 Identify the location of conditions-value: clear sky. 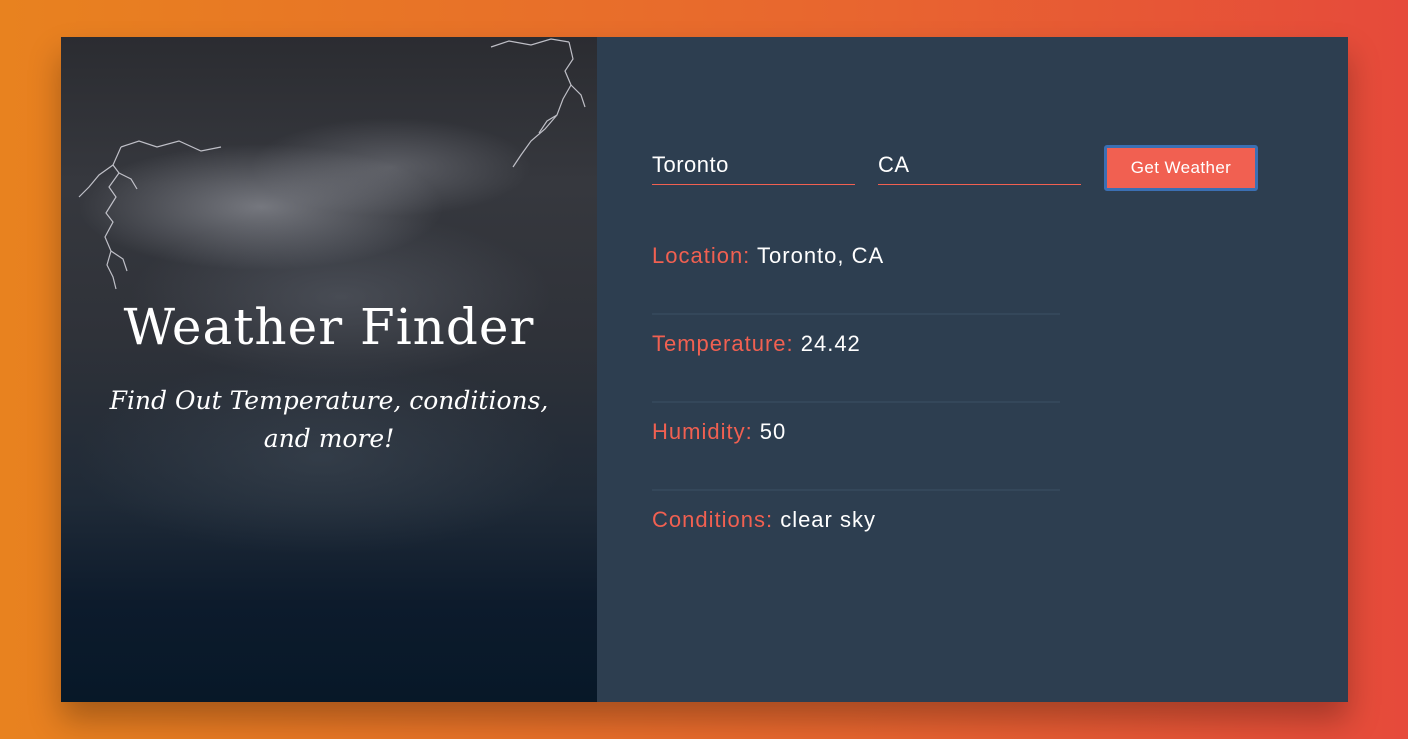
(828, 519).